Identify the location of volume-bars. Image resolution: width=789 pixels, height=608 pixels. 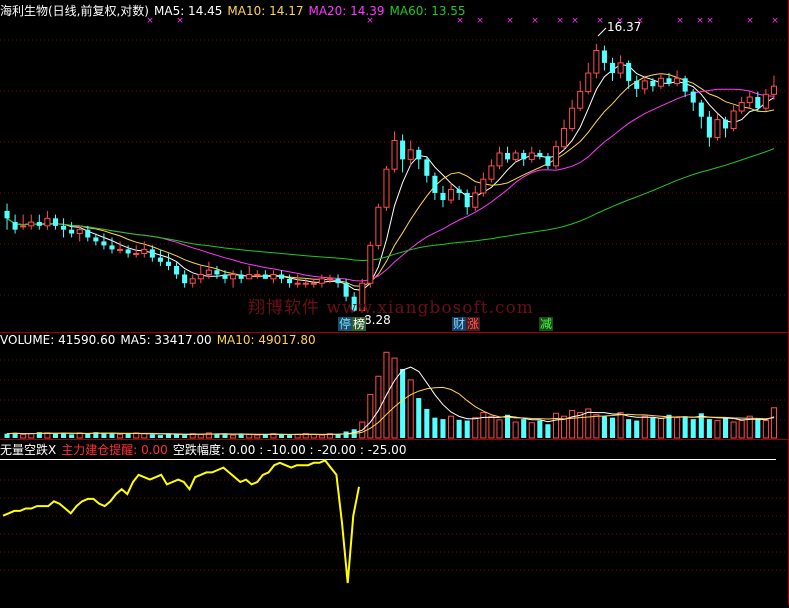
(390, 395).